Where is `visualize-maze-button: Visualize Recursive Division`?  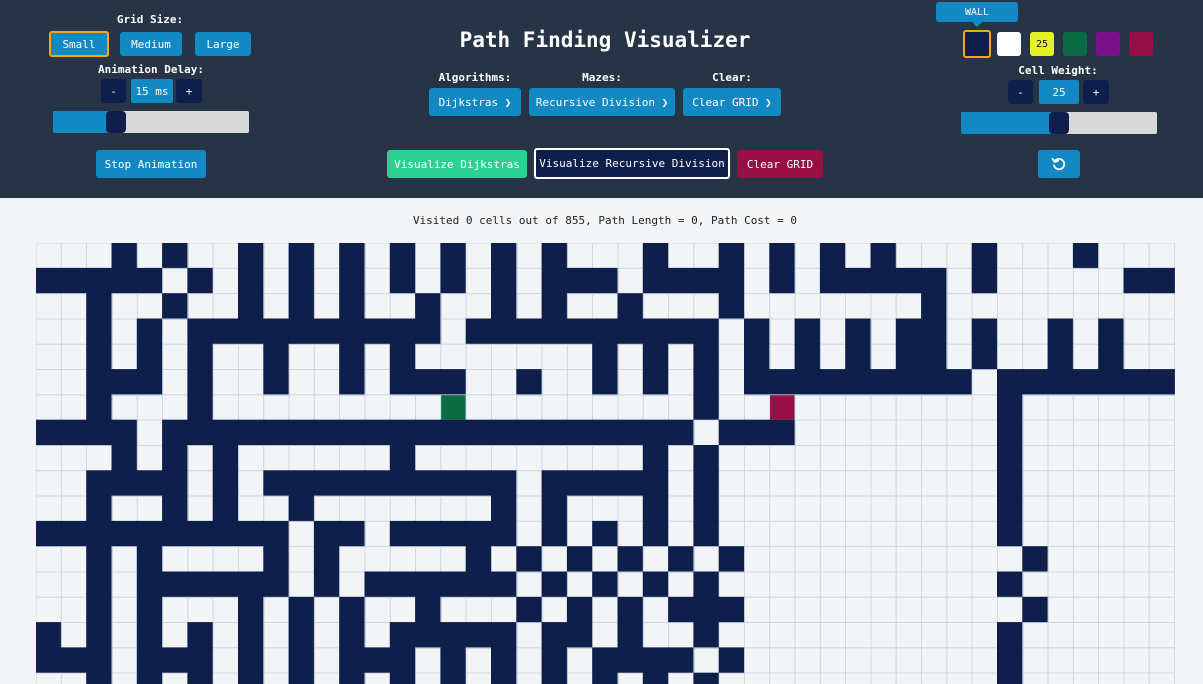
visualize-maze-button: Visualize Recursive Division is located at coordinates (632, 163).